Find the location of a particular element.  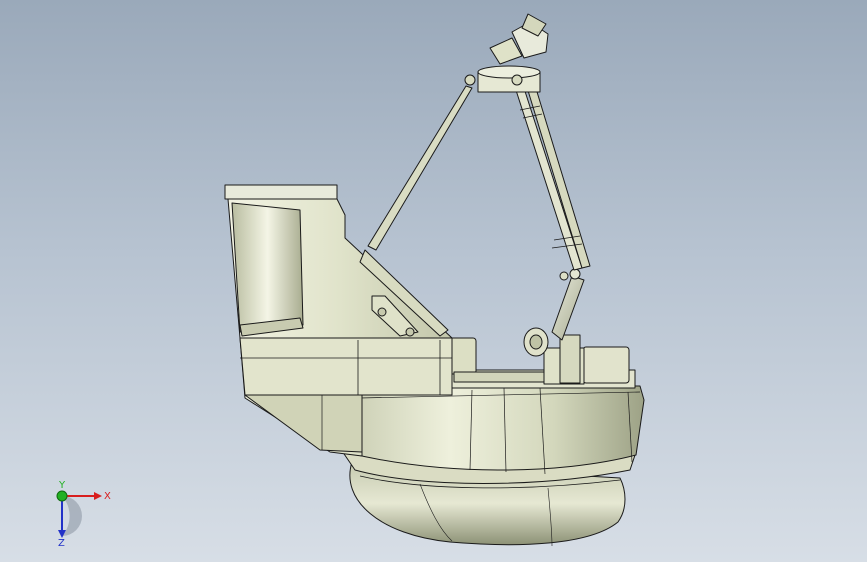

y-axis-dot is located at coordinates (62, 496).